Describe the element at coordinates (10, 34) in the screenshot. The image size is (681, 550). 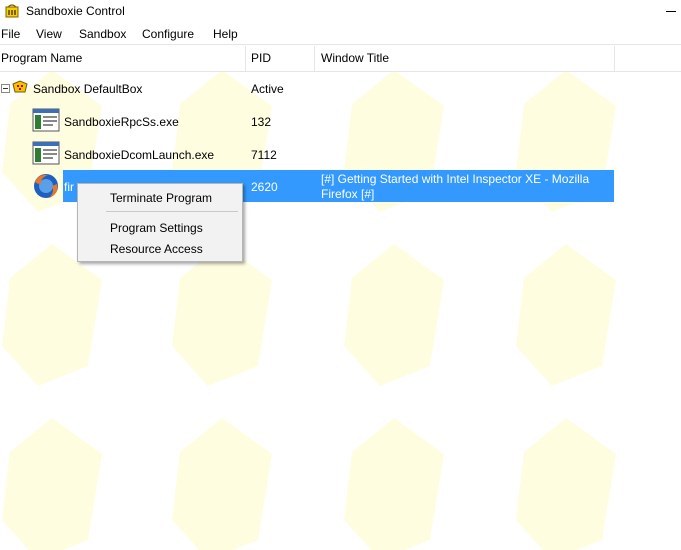
I see `menu-file: File` at that location.